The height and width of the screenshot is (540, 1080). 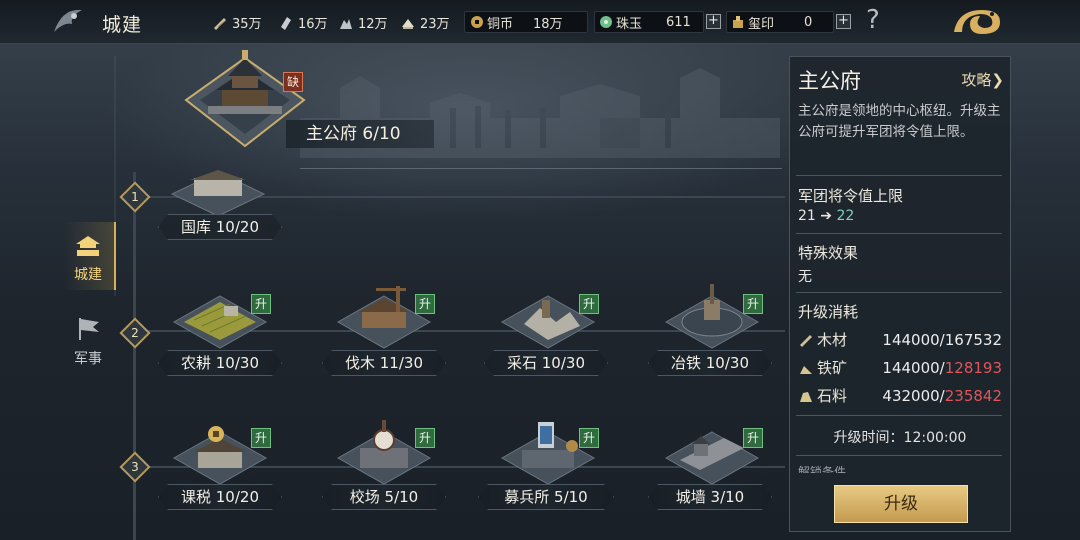 I want to click on jade-icon, so click(x=606, y=22).